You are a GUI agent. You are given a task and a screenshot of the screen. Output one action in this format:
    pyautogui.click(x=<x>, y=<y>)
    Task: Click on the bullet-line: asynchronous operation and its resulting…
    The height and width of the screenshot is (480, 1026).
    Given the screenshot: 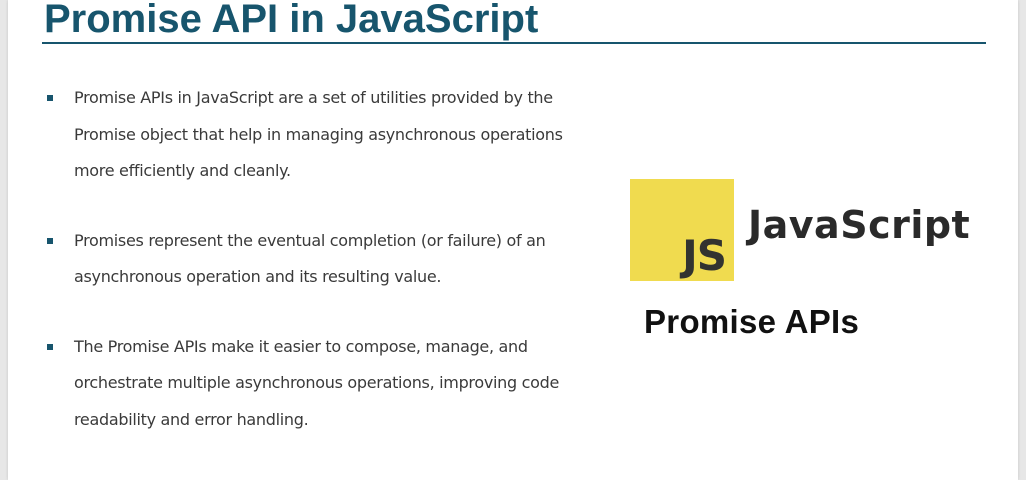 What is the action you would take?
    pyautogui.click(x=258, y=276)
    